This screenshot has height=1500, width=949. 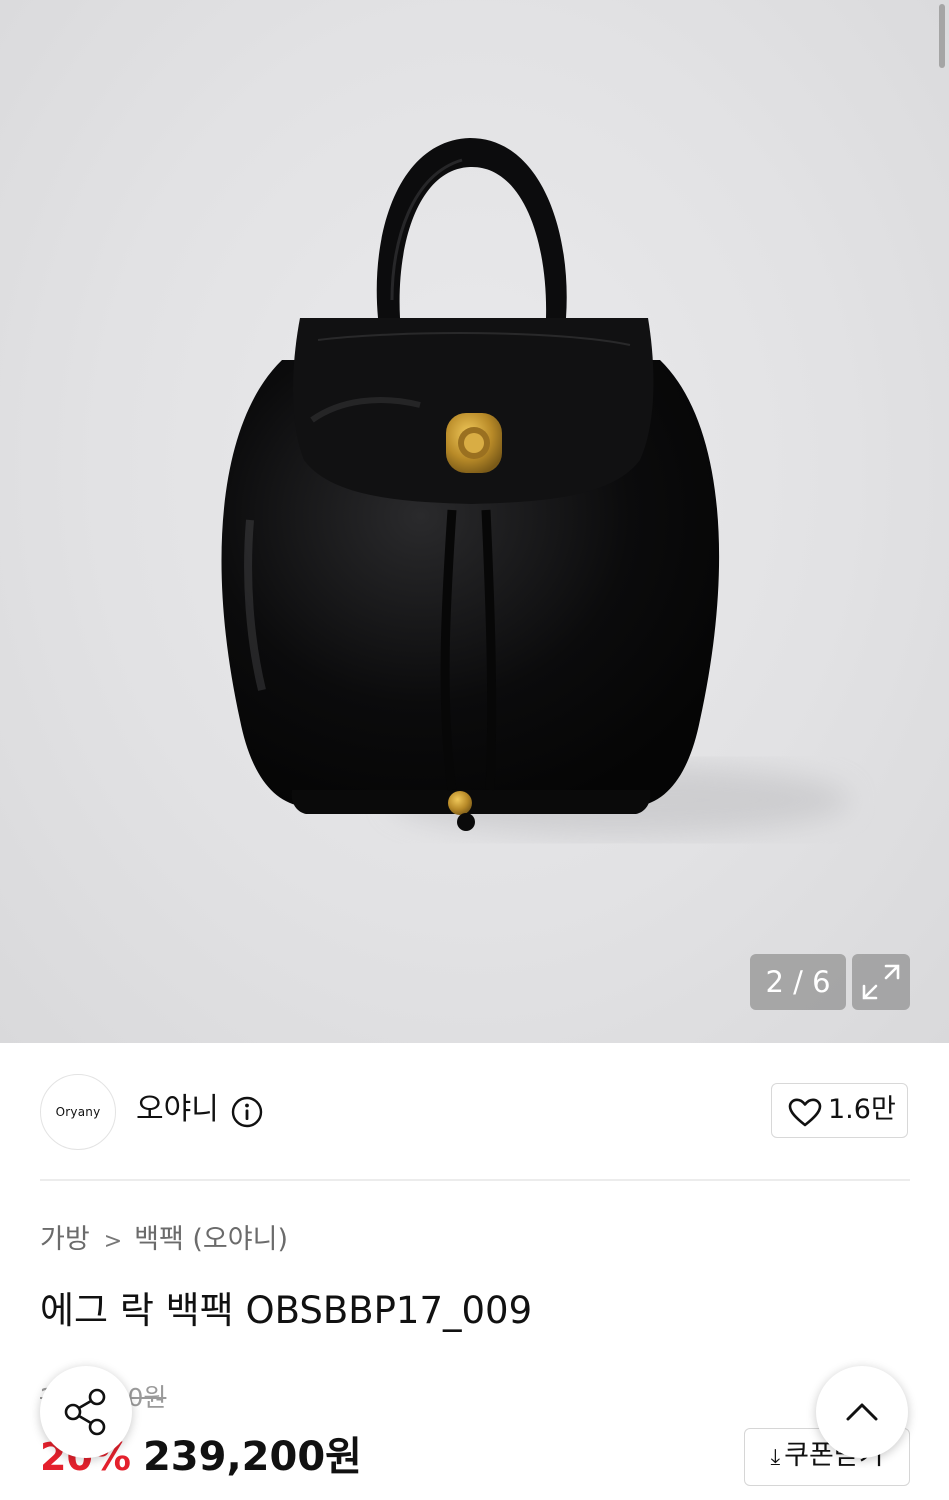 What do you see at coordinates (65, 1239) in the screenshot?
I see `breadcrumb-category: 가방` at bounding box center [65, 1239].